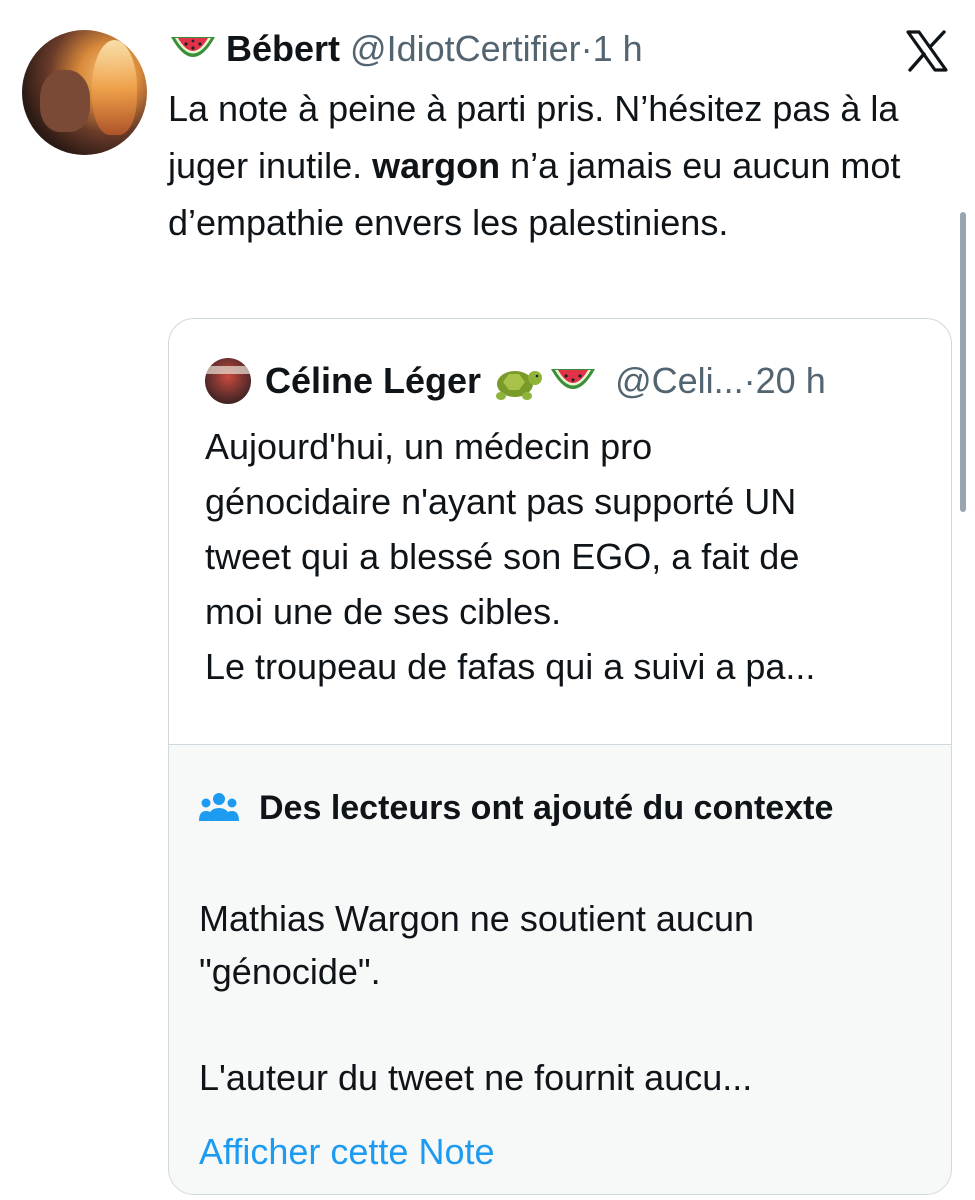  Describe the element at coordinates (963, 362) in the screenshot. I see `scrollbar` at that location.